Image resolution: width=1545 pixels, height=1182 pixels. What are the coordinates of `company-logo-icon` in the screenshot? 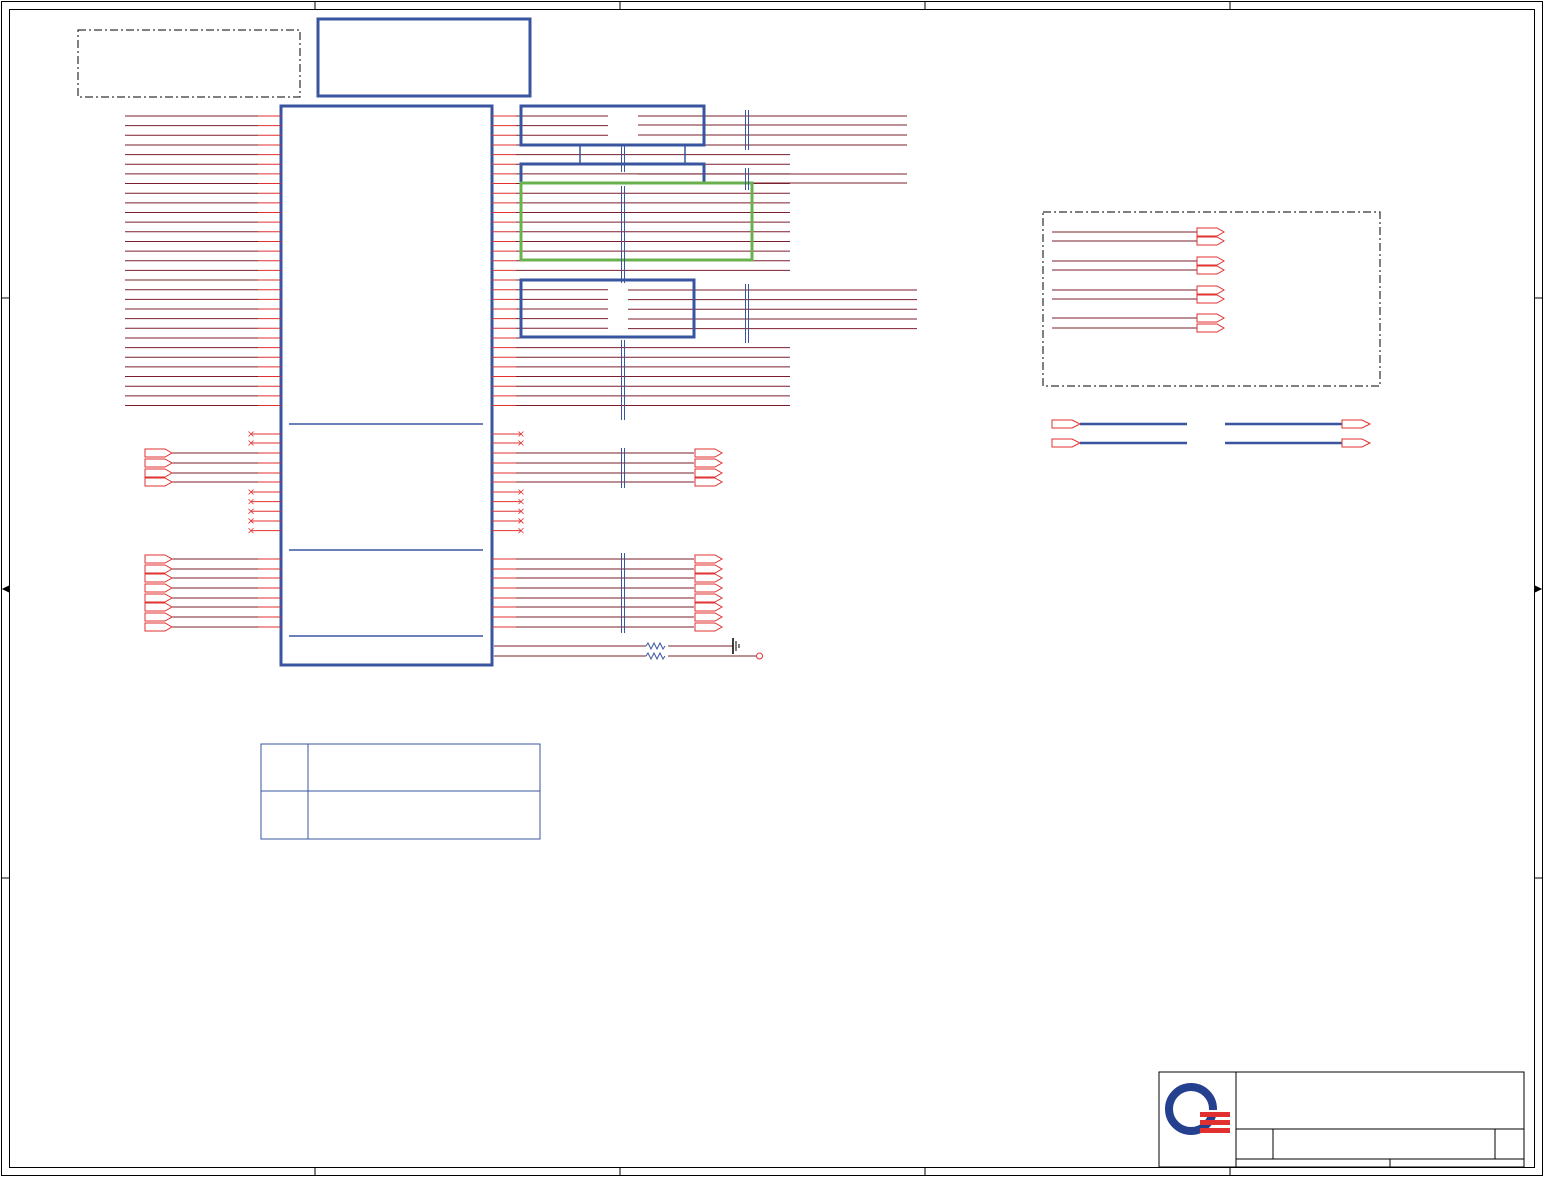 It's located at (1197, 1109).